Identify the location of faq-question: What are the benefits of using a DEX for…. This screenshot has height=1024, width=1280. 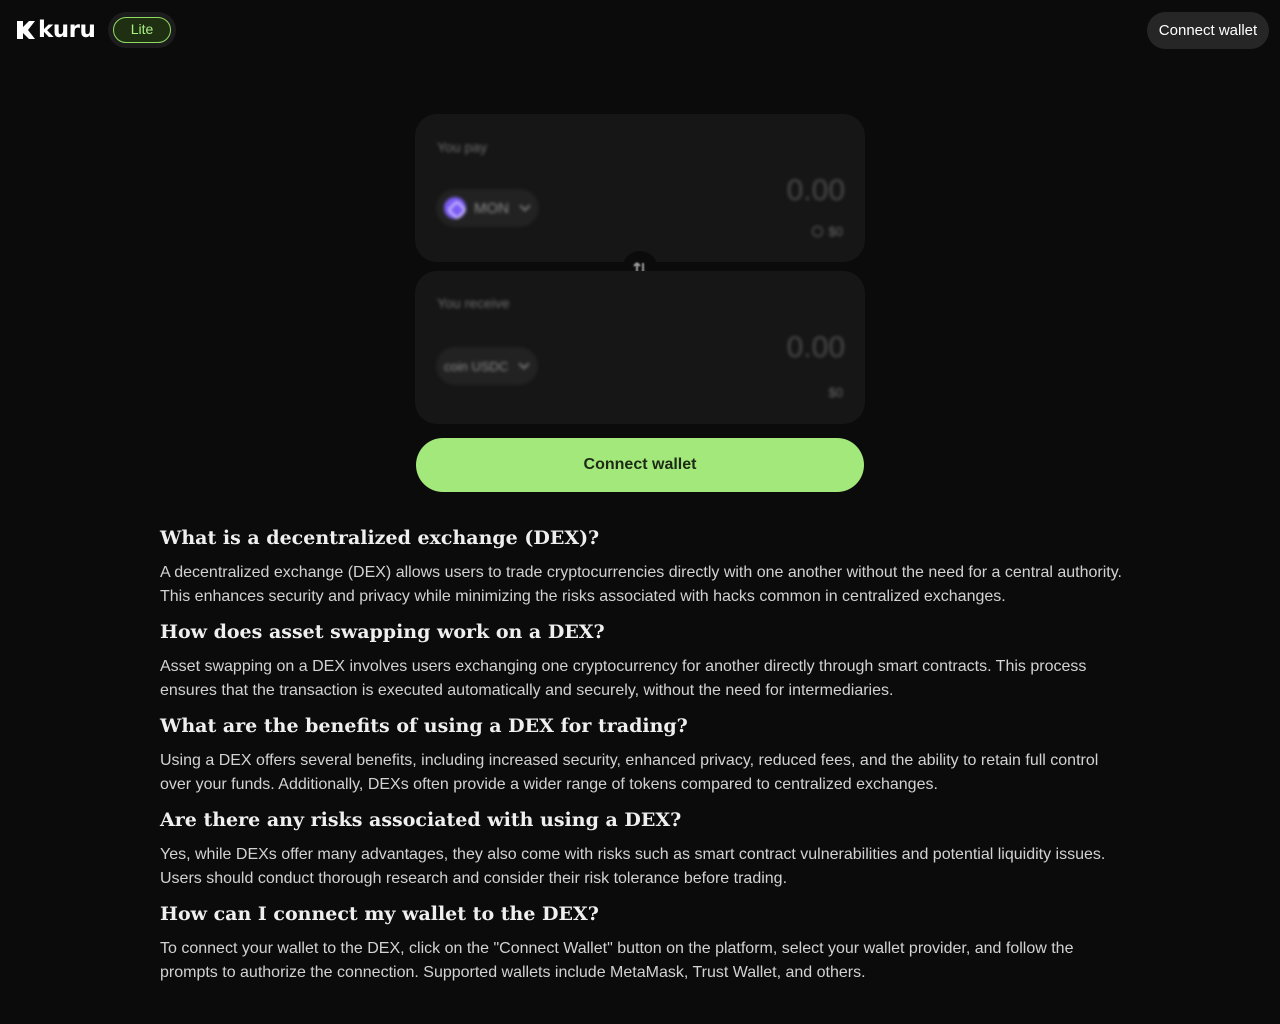
(424, 726).